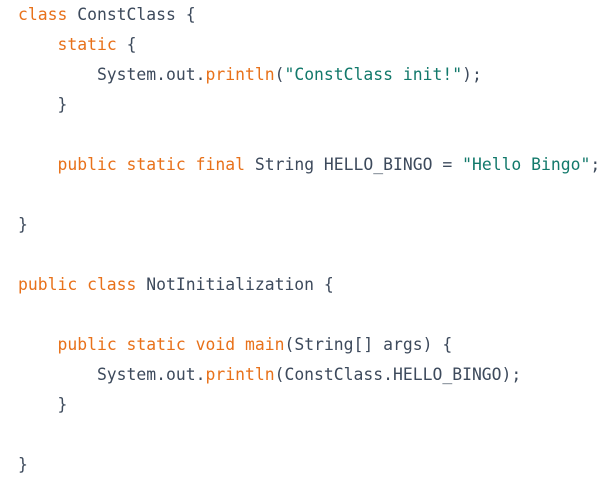  What do you see at coordinates (264, 344) in the screenshot?
I see `code-token-fn: main` at bounding box center [264, 344].